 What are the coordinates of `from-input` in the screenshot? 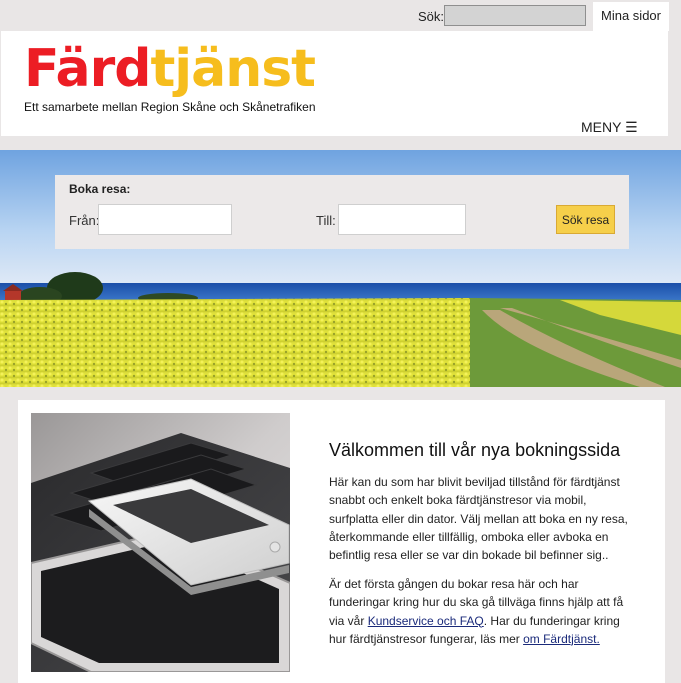 It's located at (165, 219).